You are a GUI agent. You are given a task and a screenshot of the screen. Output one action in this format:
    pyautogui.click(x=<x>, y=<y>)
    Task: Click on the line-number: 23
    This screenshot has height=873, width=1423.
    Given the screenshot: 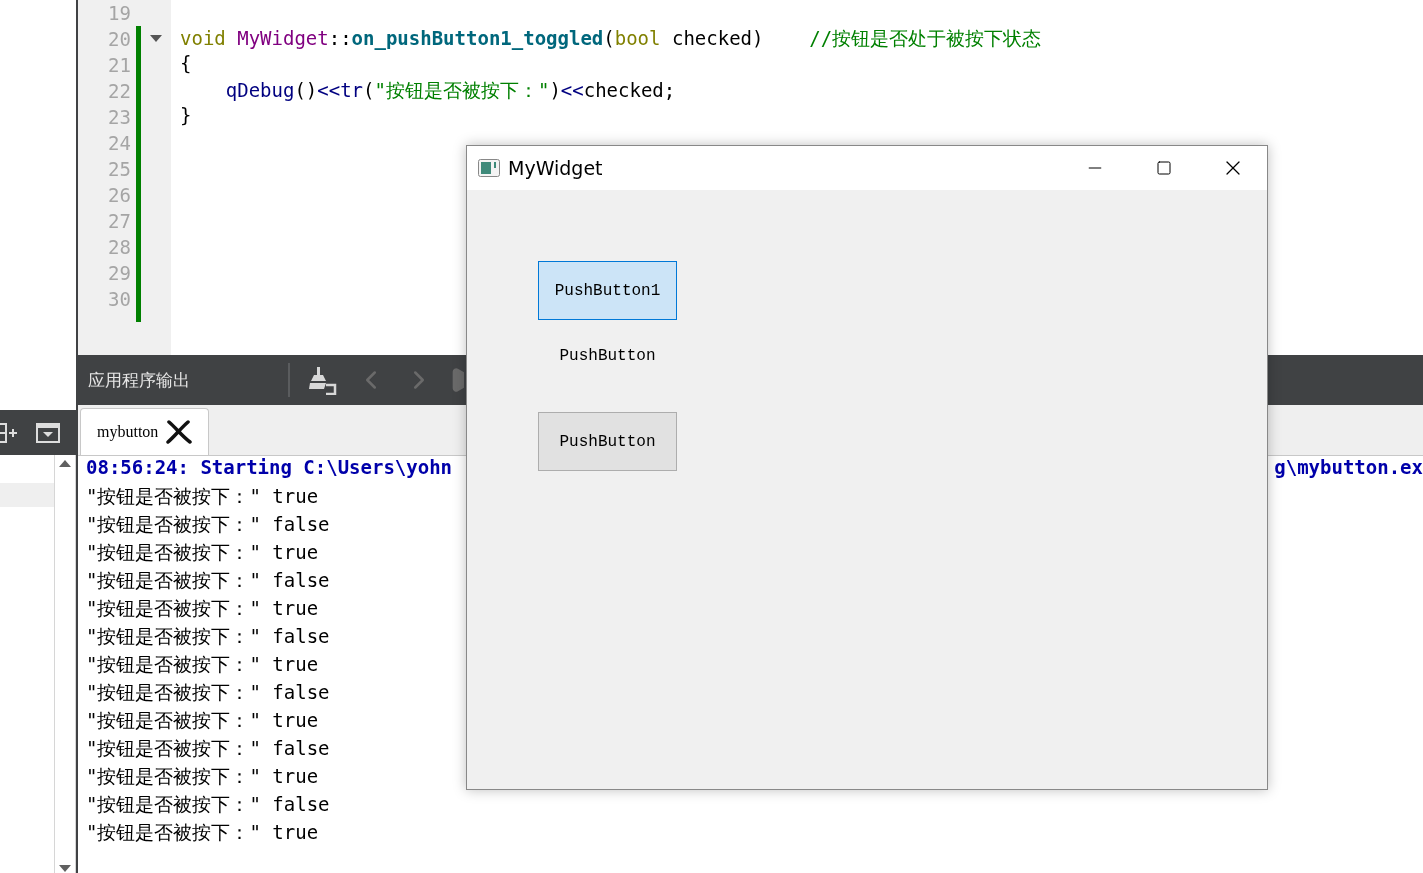 What is the action you would take?
    pyautogui.click(x=119, y=117)
    